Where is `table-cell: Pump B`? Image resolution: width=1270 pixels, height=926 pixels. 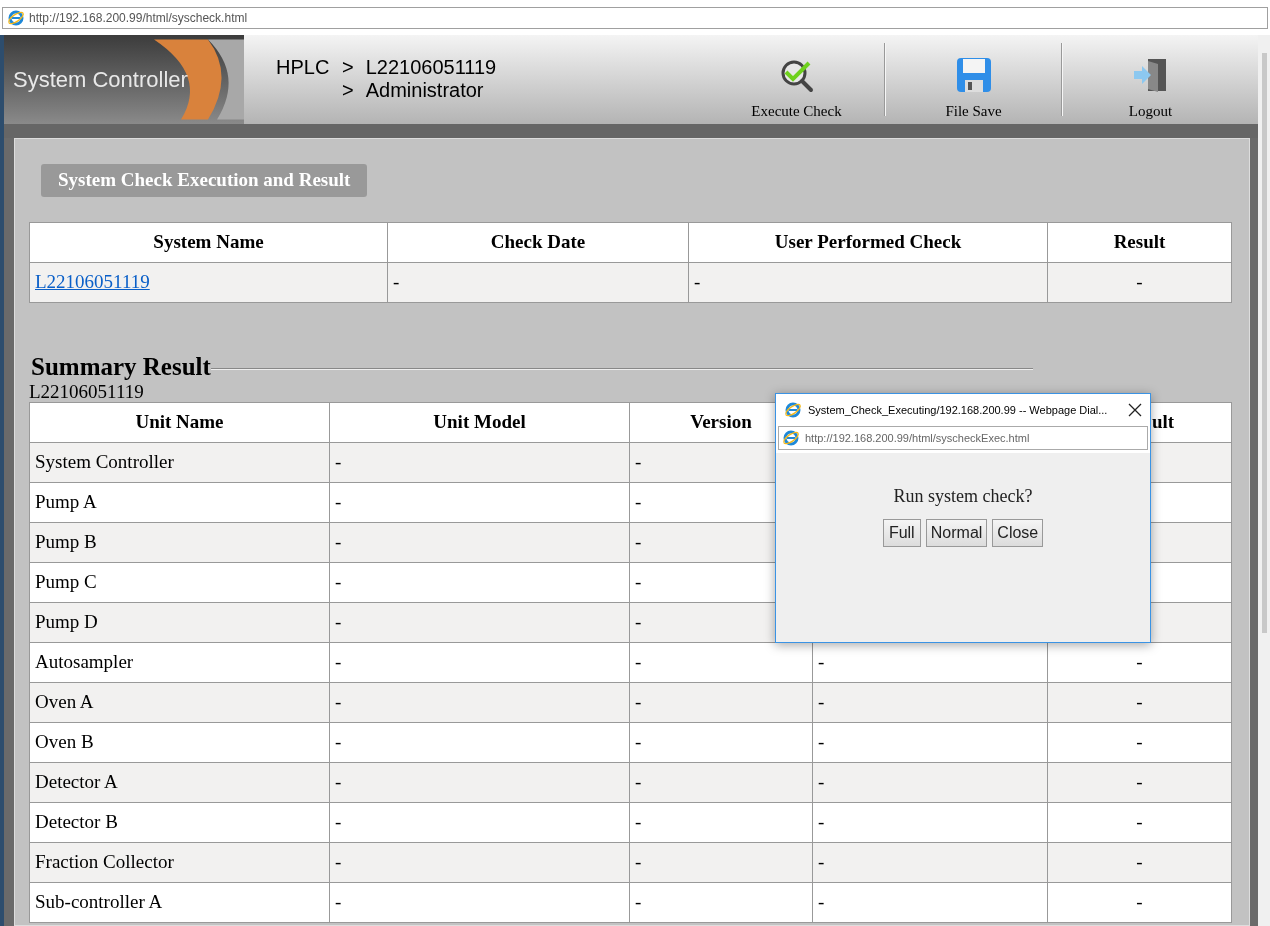 table-cell: Pump B is located at coordinates (179, 542).